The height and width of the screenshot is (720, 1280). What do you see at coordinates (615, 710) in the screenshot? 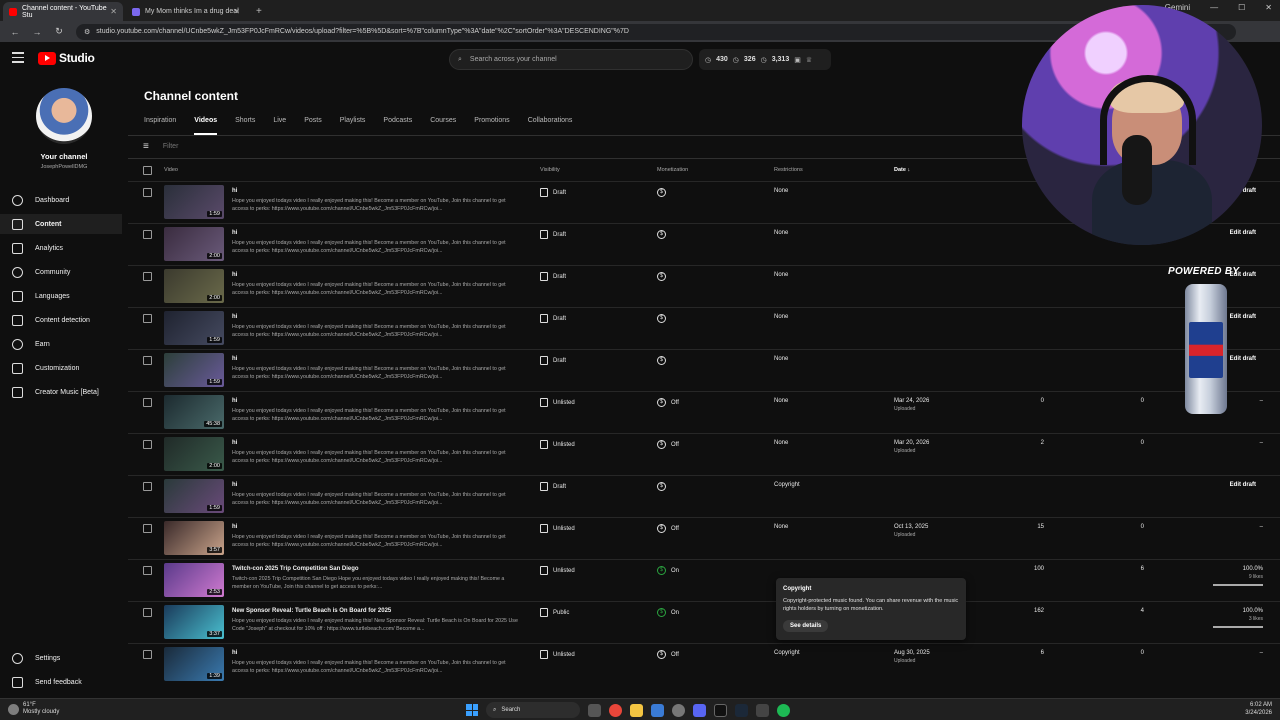
I see `chrome-icon` at bounding box center [615, 710].